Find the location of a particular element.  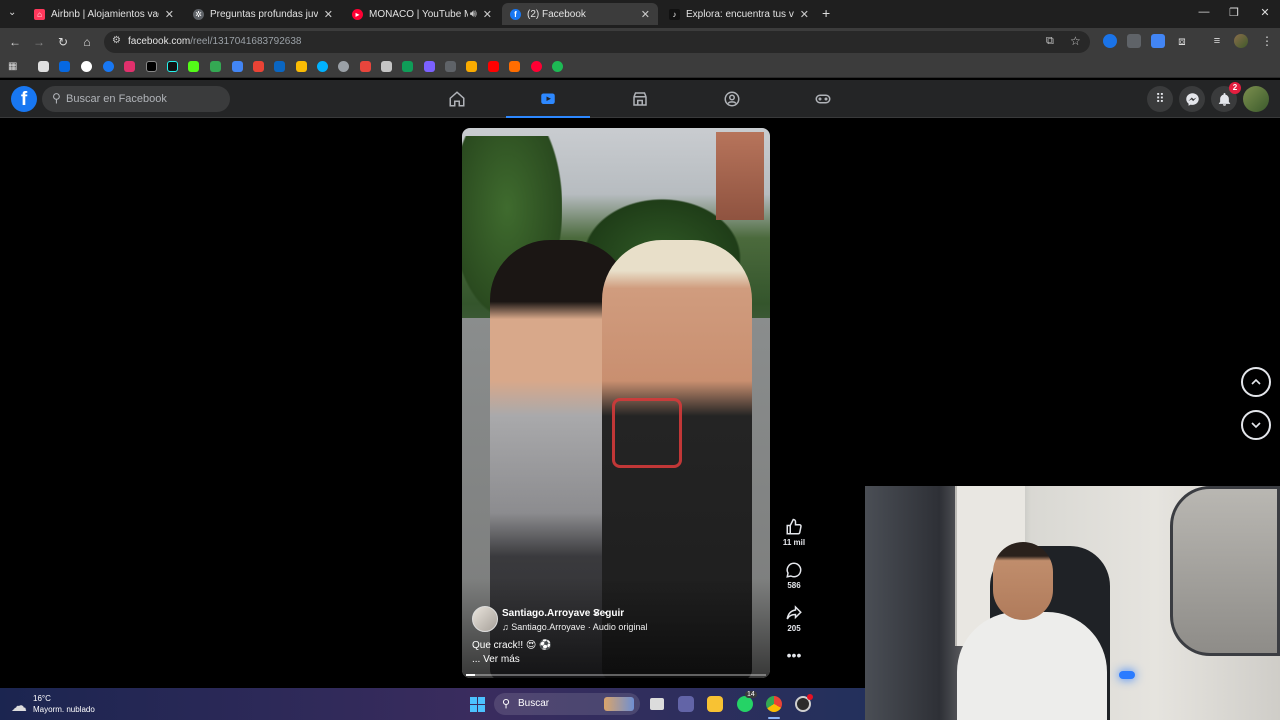

more-options-button: ••• is located at coordinates (794, 655).